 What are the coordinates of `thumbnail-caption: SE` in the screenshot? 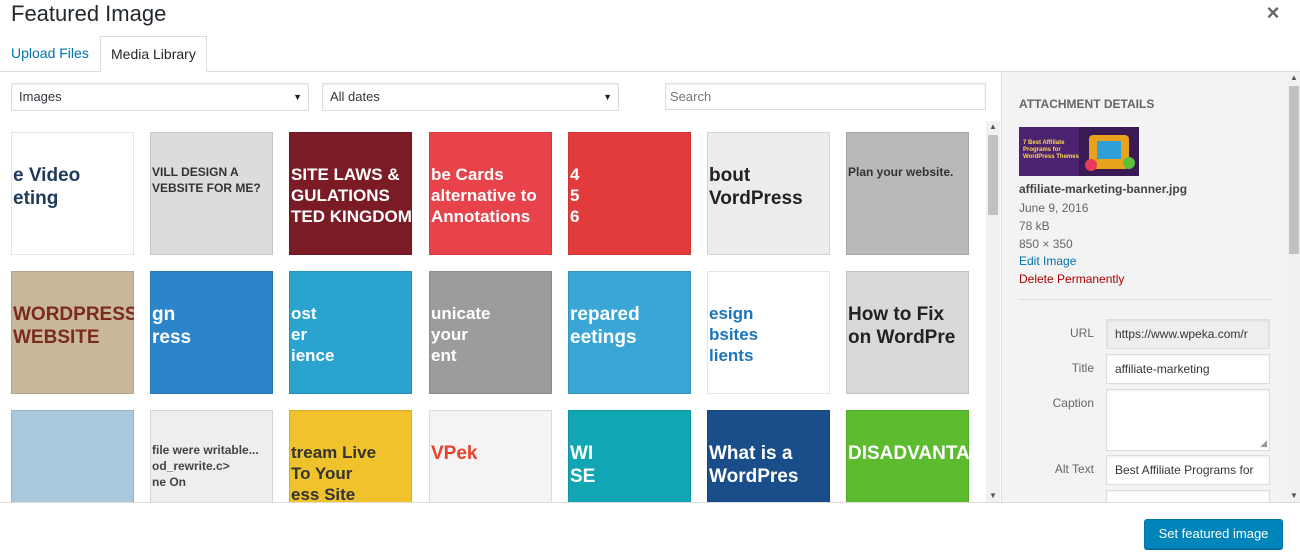 It's located at (583, 476).